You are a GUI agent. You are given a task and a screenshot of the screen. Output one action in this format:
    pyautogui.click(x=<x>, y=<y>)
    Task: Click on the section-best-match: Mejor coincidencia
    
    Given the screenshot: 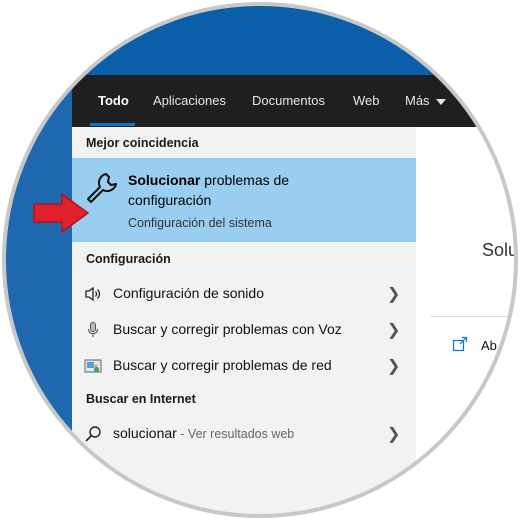 What is the action you would take?
    pyautogui.click(x=142, y=143)
    